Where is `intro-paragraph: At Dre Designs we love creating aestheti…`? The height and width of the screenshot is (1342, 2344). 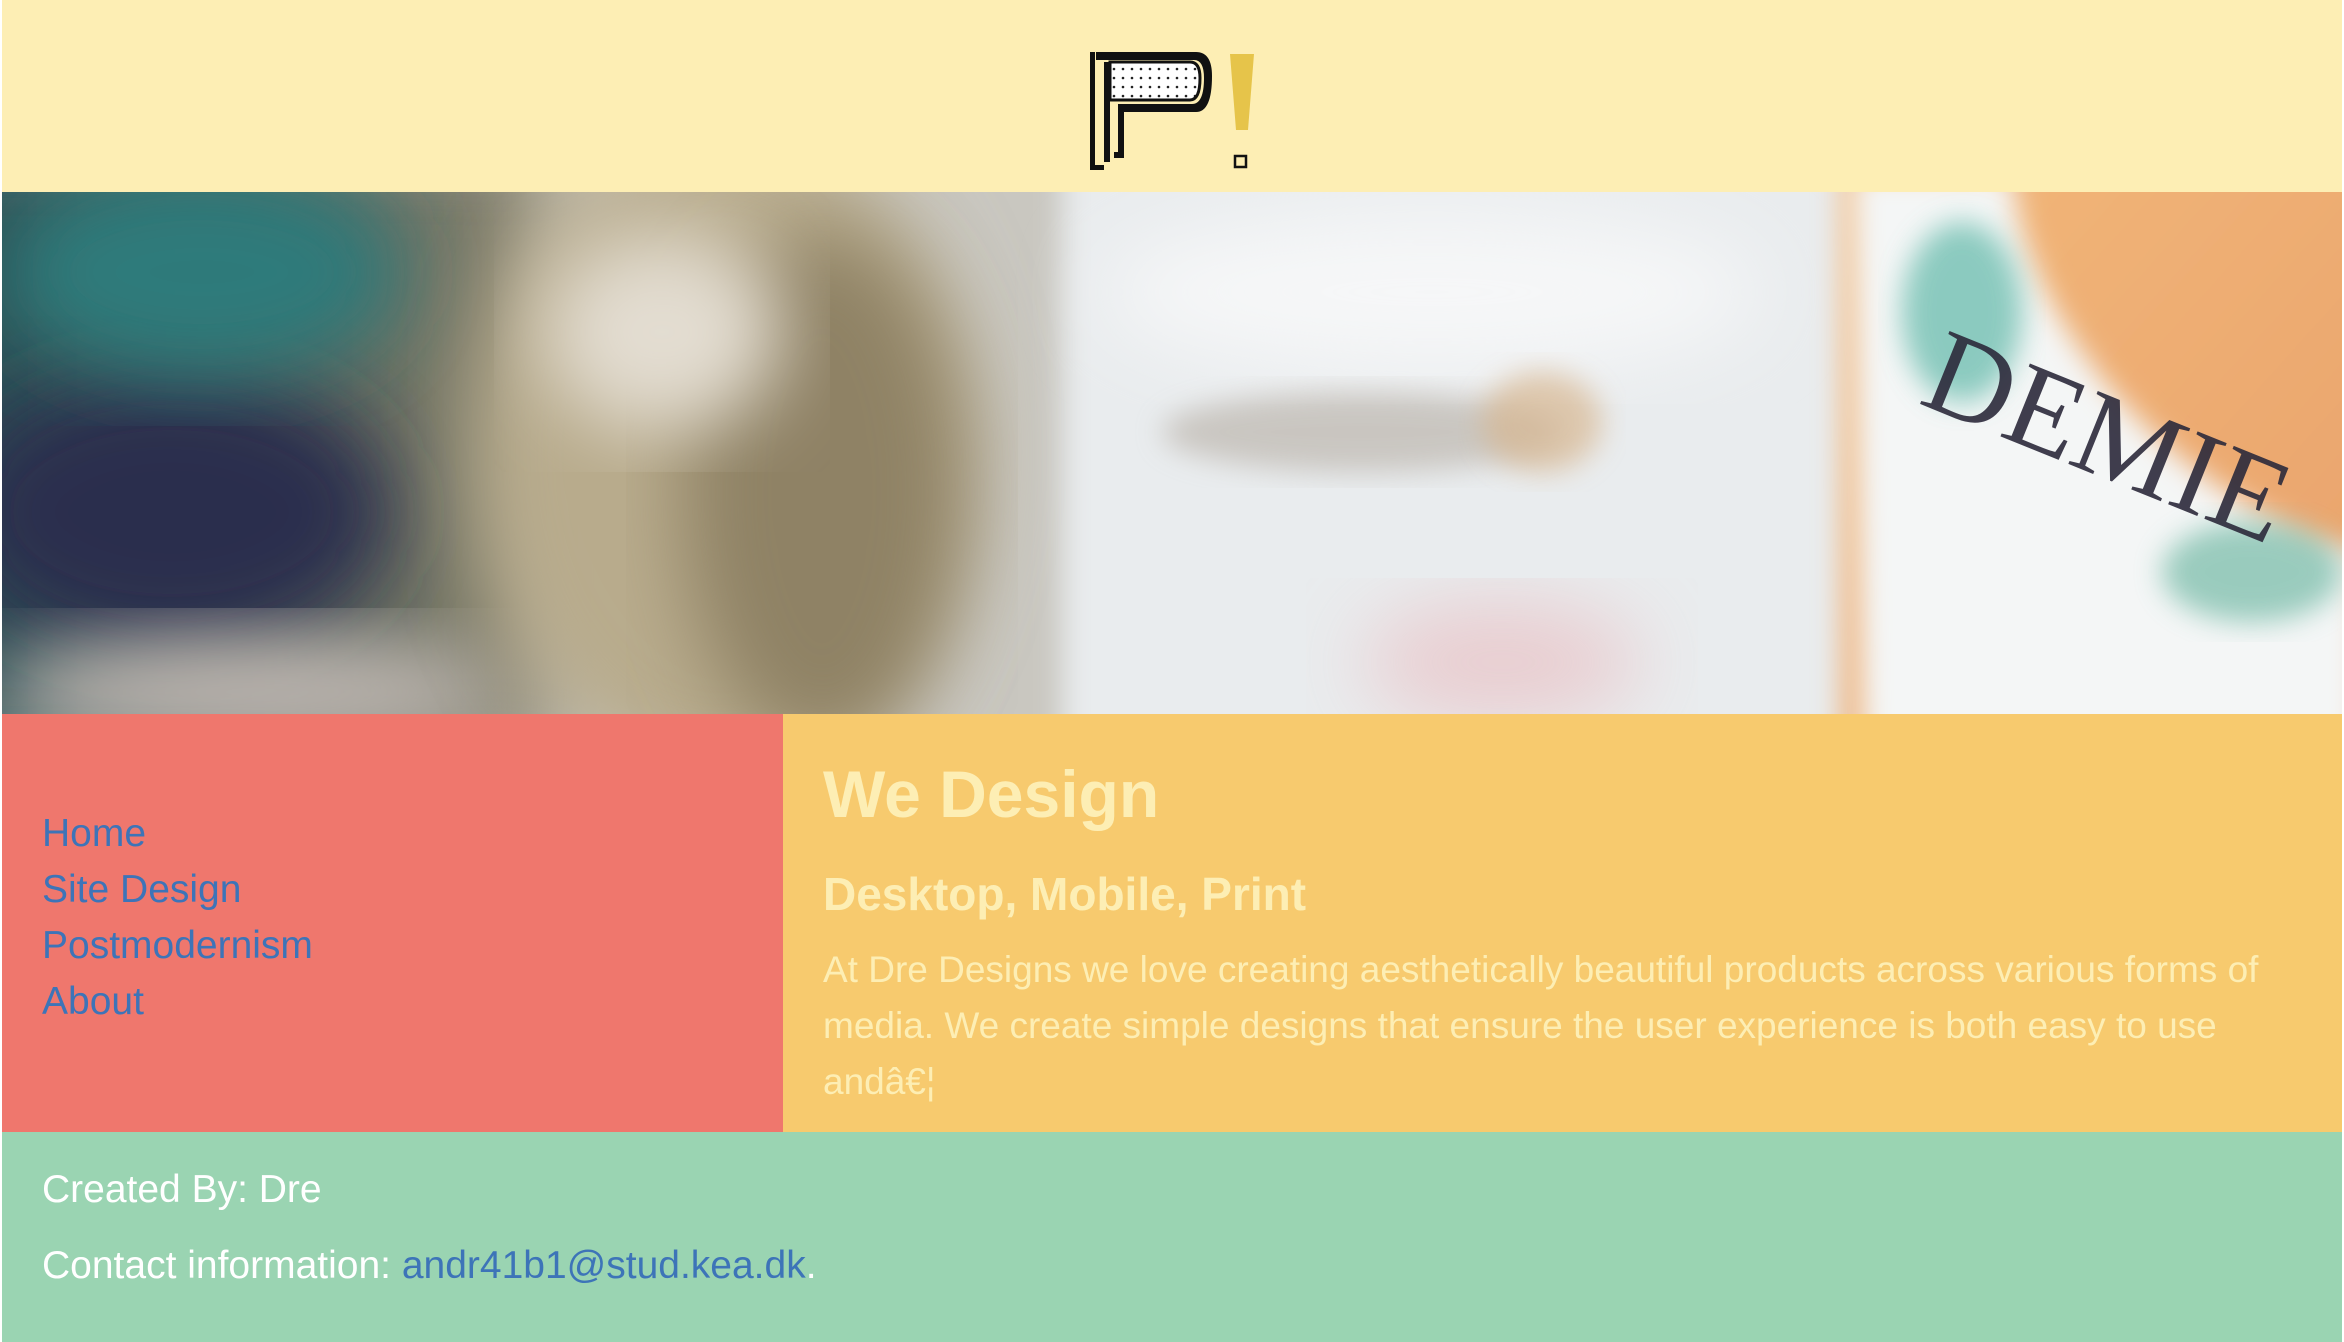
intro-paragraph: At Dre Designs we love creating aestheti… is located at coordinates (1541, 1025).